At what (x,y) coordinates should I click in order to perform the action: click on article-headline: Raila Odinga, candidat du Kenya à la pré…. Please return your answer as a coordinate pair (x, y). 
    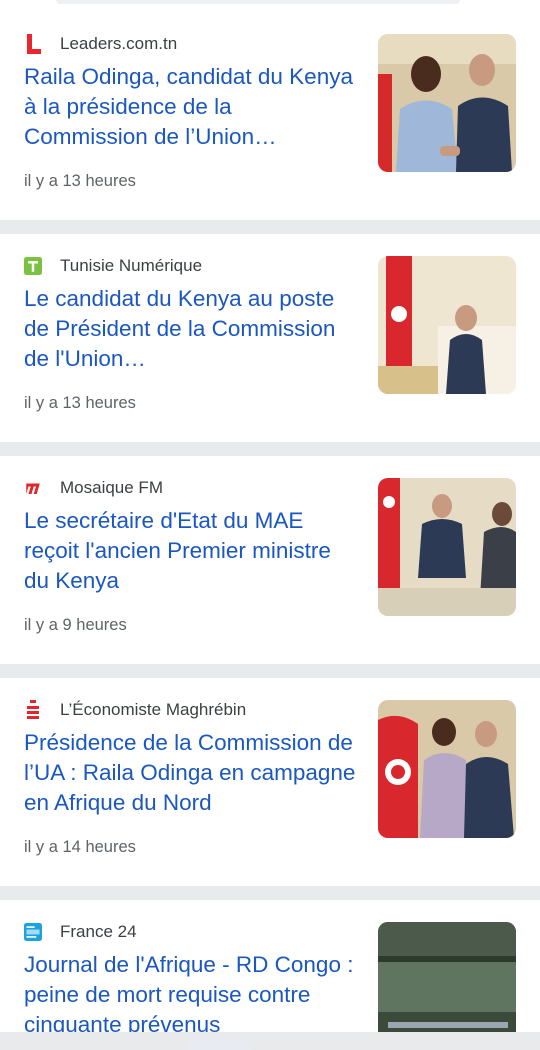
    Looking at the image, I should click on (192, 107).